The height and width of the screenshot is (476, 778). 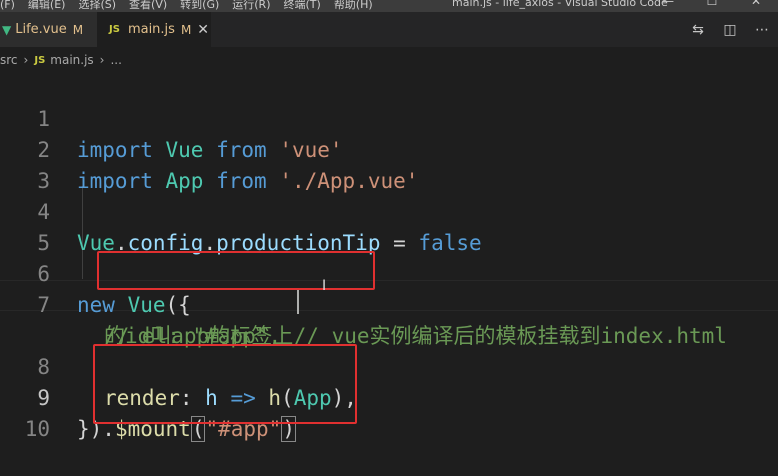 What do you see at coordinates (389, 164) in the screenshot?
I see `code-line: 3` at bounding box center [389, 164].